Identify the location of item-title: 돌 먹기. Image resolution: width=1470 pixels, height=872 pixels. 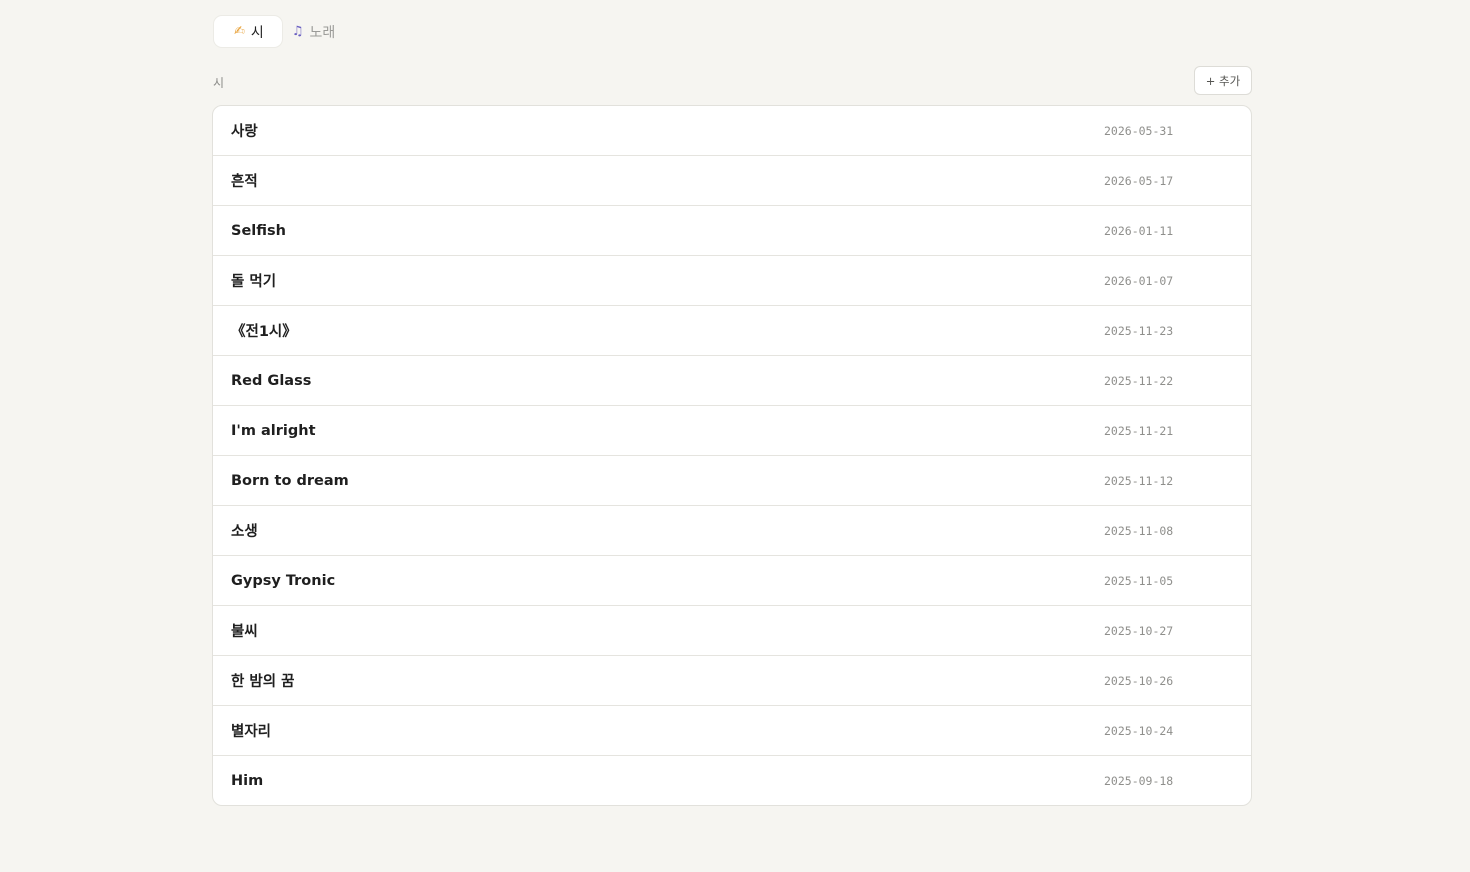
(254, 282).